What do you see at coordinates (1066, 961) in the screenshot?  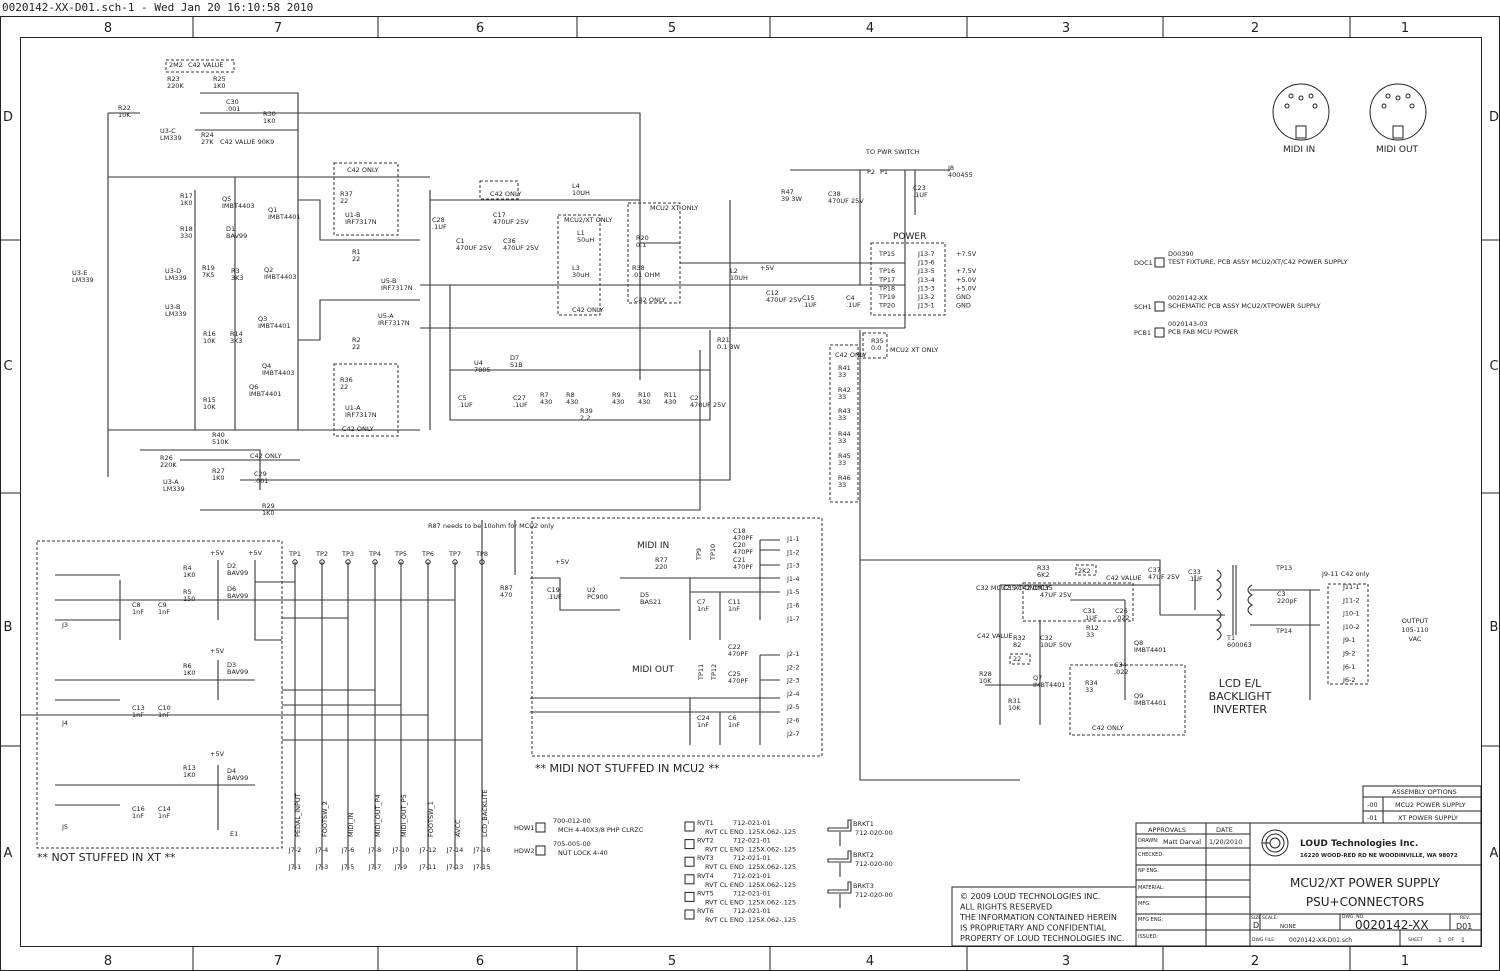 I see `column-label: 3` at bounding box center [1066, 961].